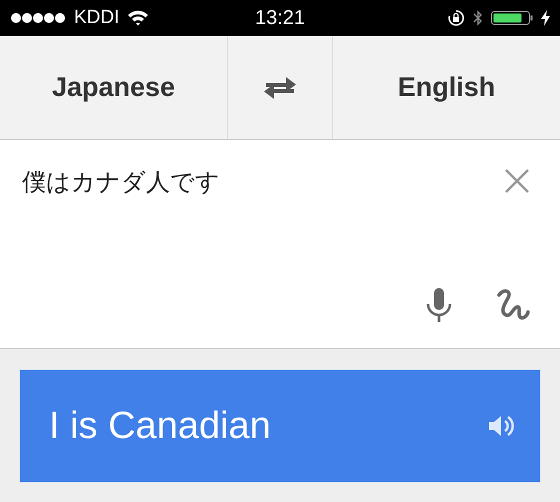 Image resolution: width=560 pixels, height=502 pixels. What do you see at coordinates (517, 181) in the screenshot?
I see `close-icon` at bounding box center [517, 181].